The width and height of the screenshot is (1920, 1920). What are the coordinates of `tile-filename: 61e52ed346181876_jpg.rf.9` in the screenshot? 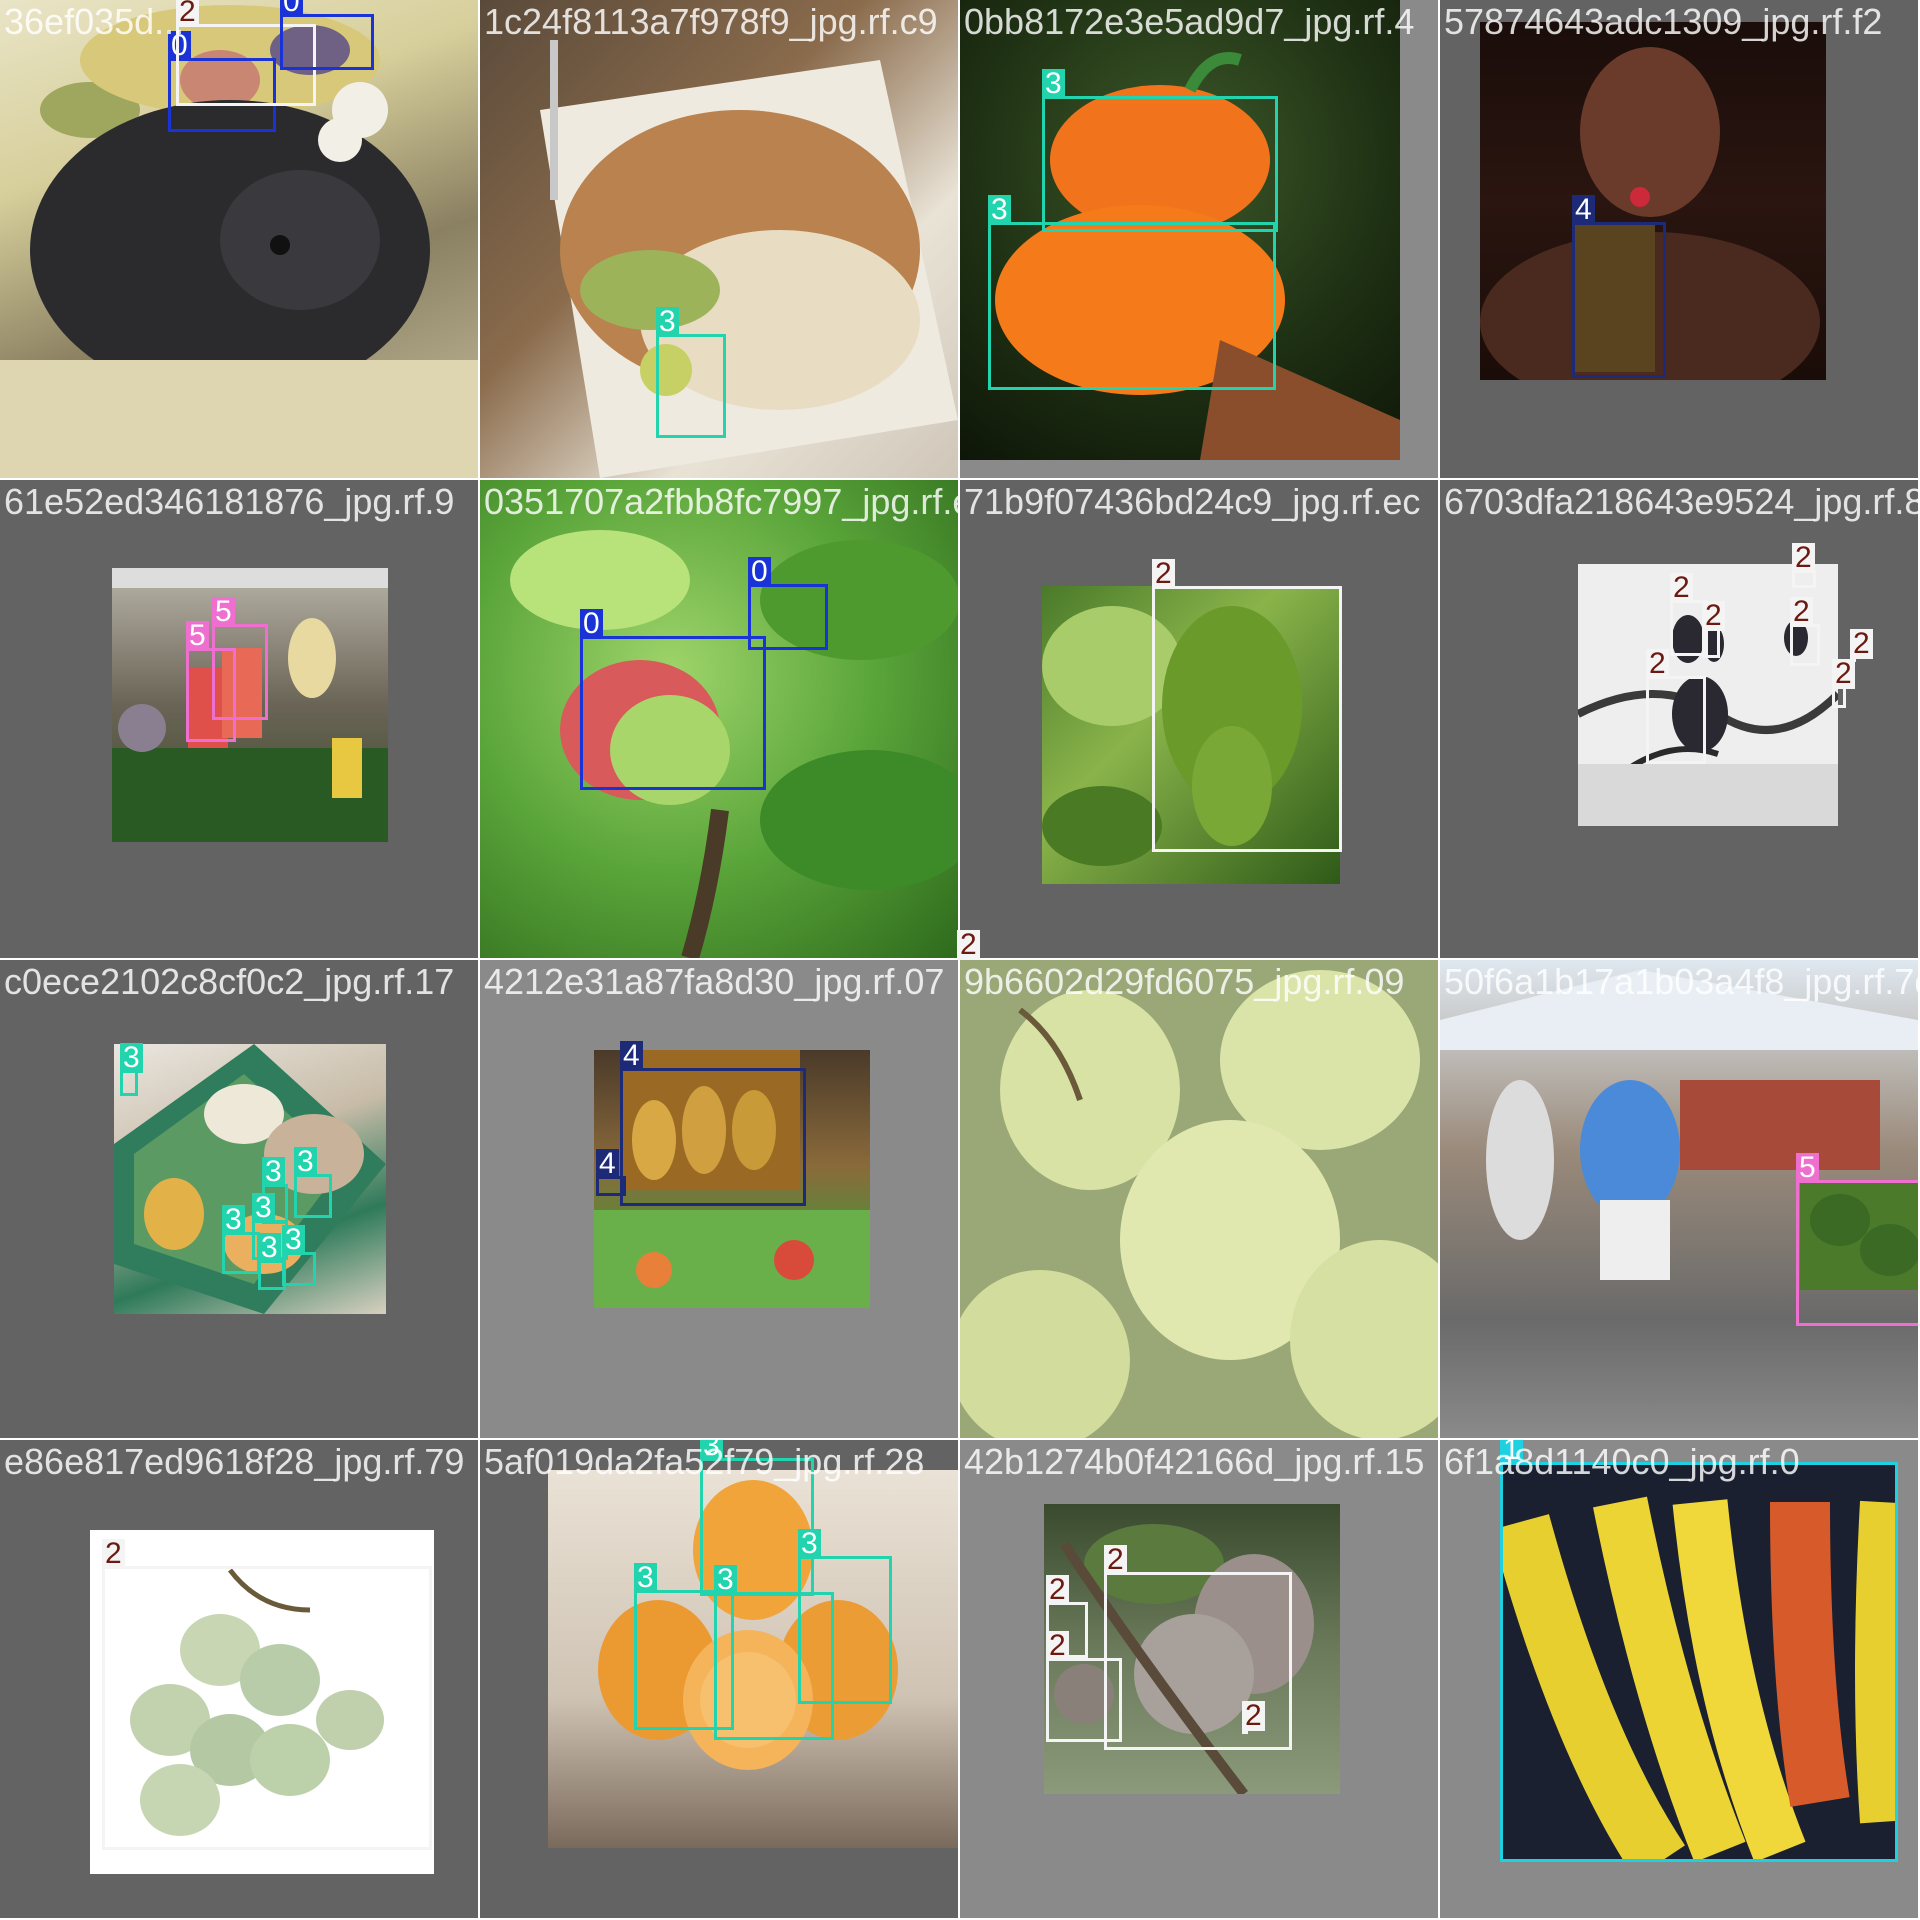 It's located at (229, 501).